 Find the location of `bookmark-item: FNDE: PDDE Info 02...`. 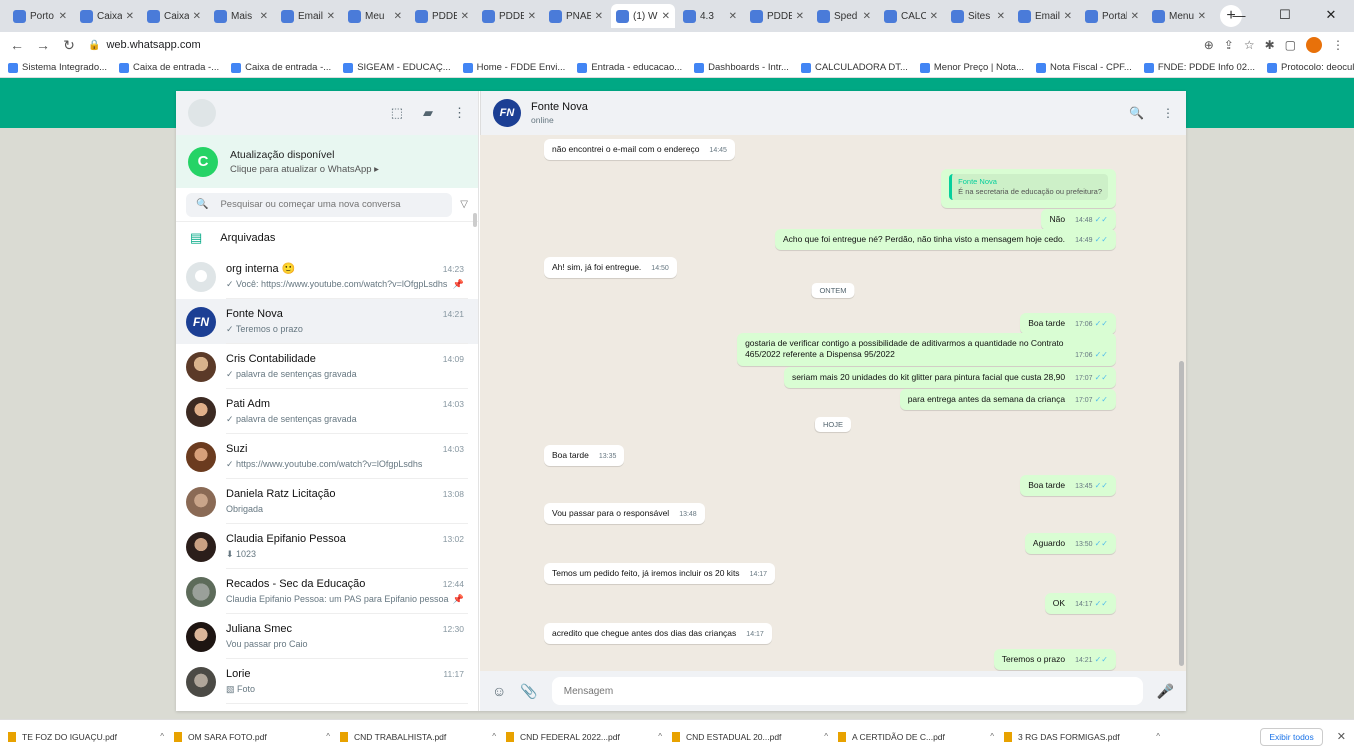

bookmark-item: FNDE: PDDE Info 02... is located at coordinates (1199, 67).